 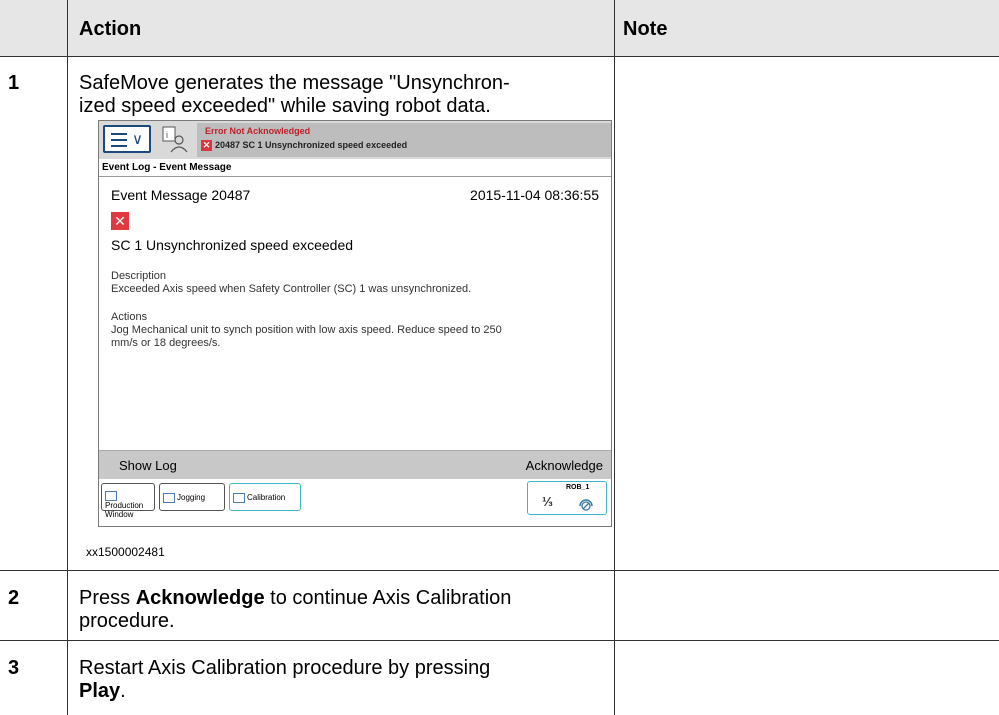 I want to click on step-3-bold: Play, so click(x=100, y=691).